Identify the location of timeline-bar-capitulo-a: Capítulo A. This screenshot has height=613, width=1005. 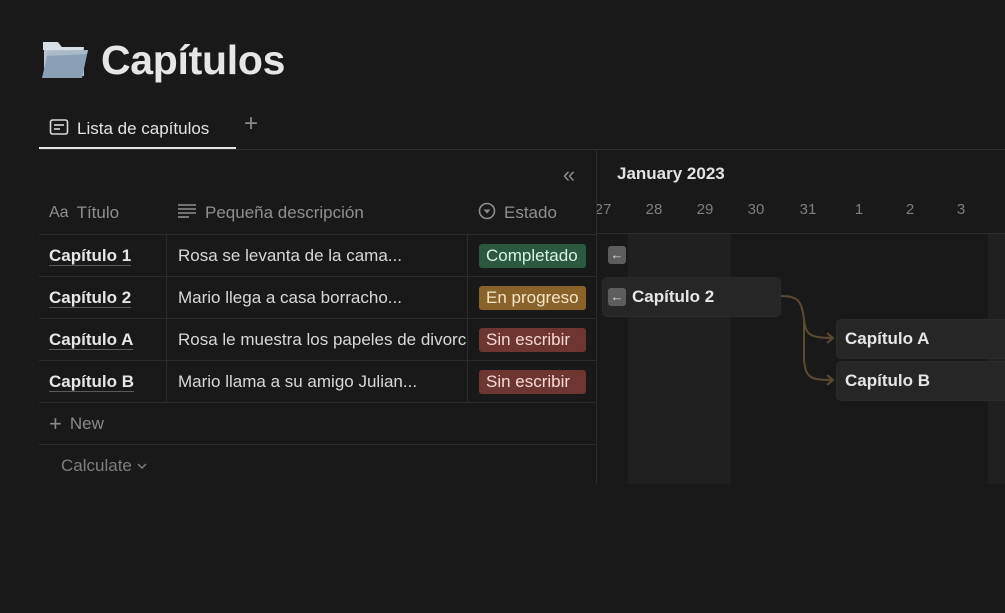
(921, 339).